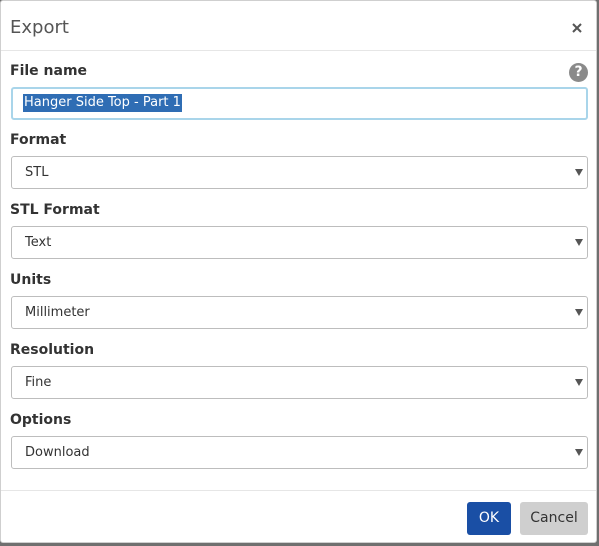 The image size is (599, 546). What do you see at coordinates (49, 71) in the screenshot?
I see `file-name-label: File name` at bounding box center [49, 71].